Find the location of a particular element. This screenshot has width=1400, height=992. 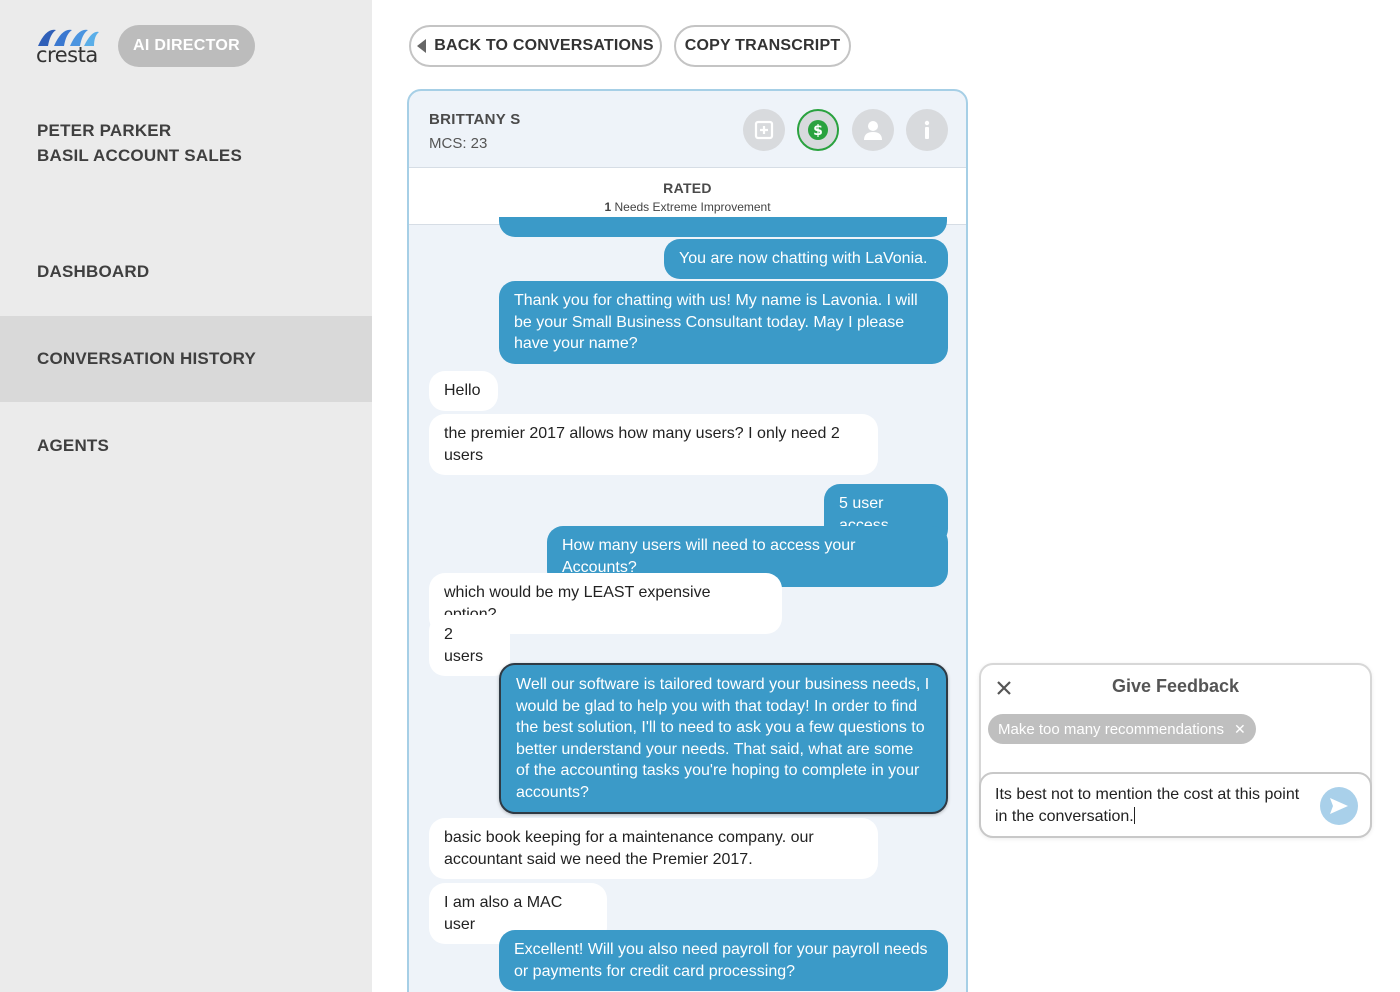

dollar-icon: $ is located at coordinates (818, 130).